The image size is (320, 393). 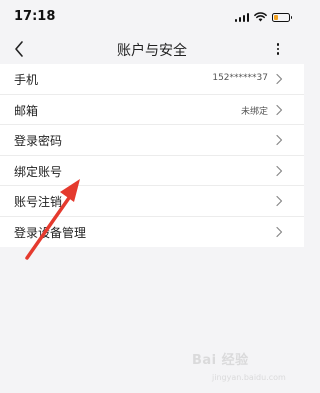 What do you see at coordinates (240, 78) in the screenshot?
I see `row-value: 152******37` at bounding box center [240, 78].